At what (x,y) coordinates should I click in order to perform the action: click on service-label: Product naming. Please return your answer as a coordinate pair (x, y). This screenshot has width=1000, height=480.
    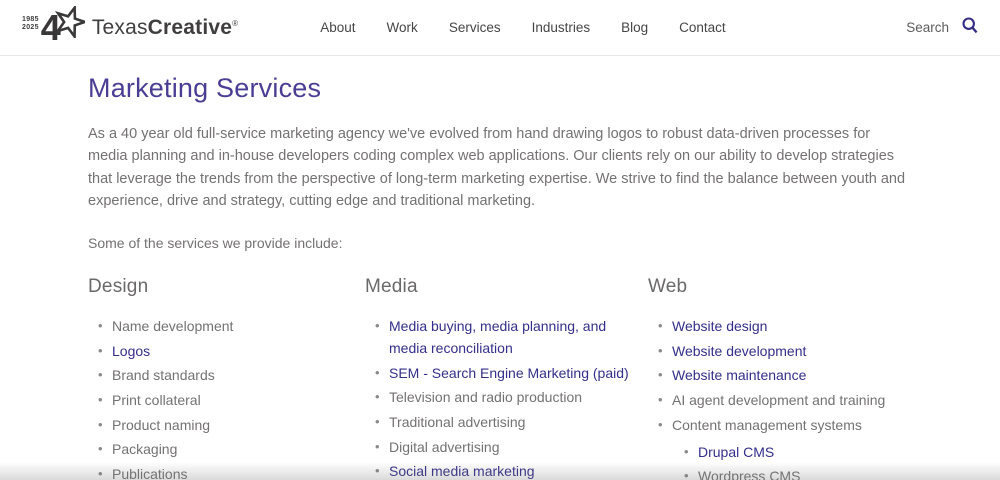
    Looking at the image, I should click on (161, 424).